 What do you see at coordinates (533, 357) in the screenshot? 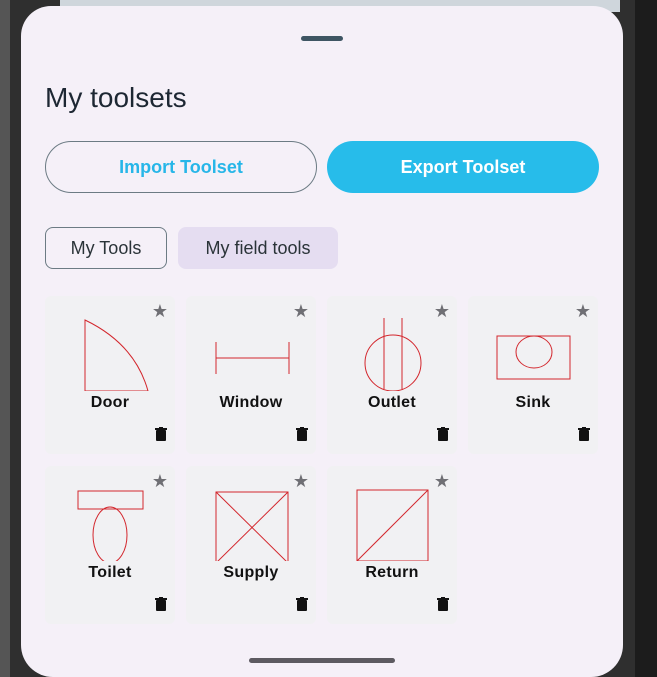
I see `sink-symbol-icon` at bounding box center [533, 357].